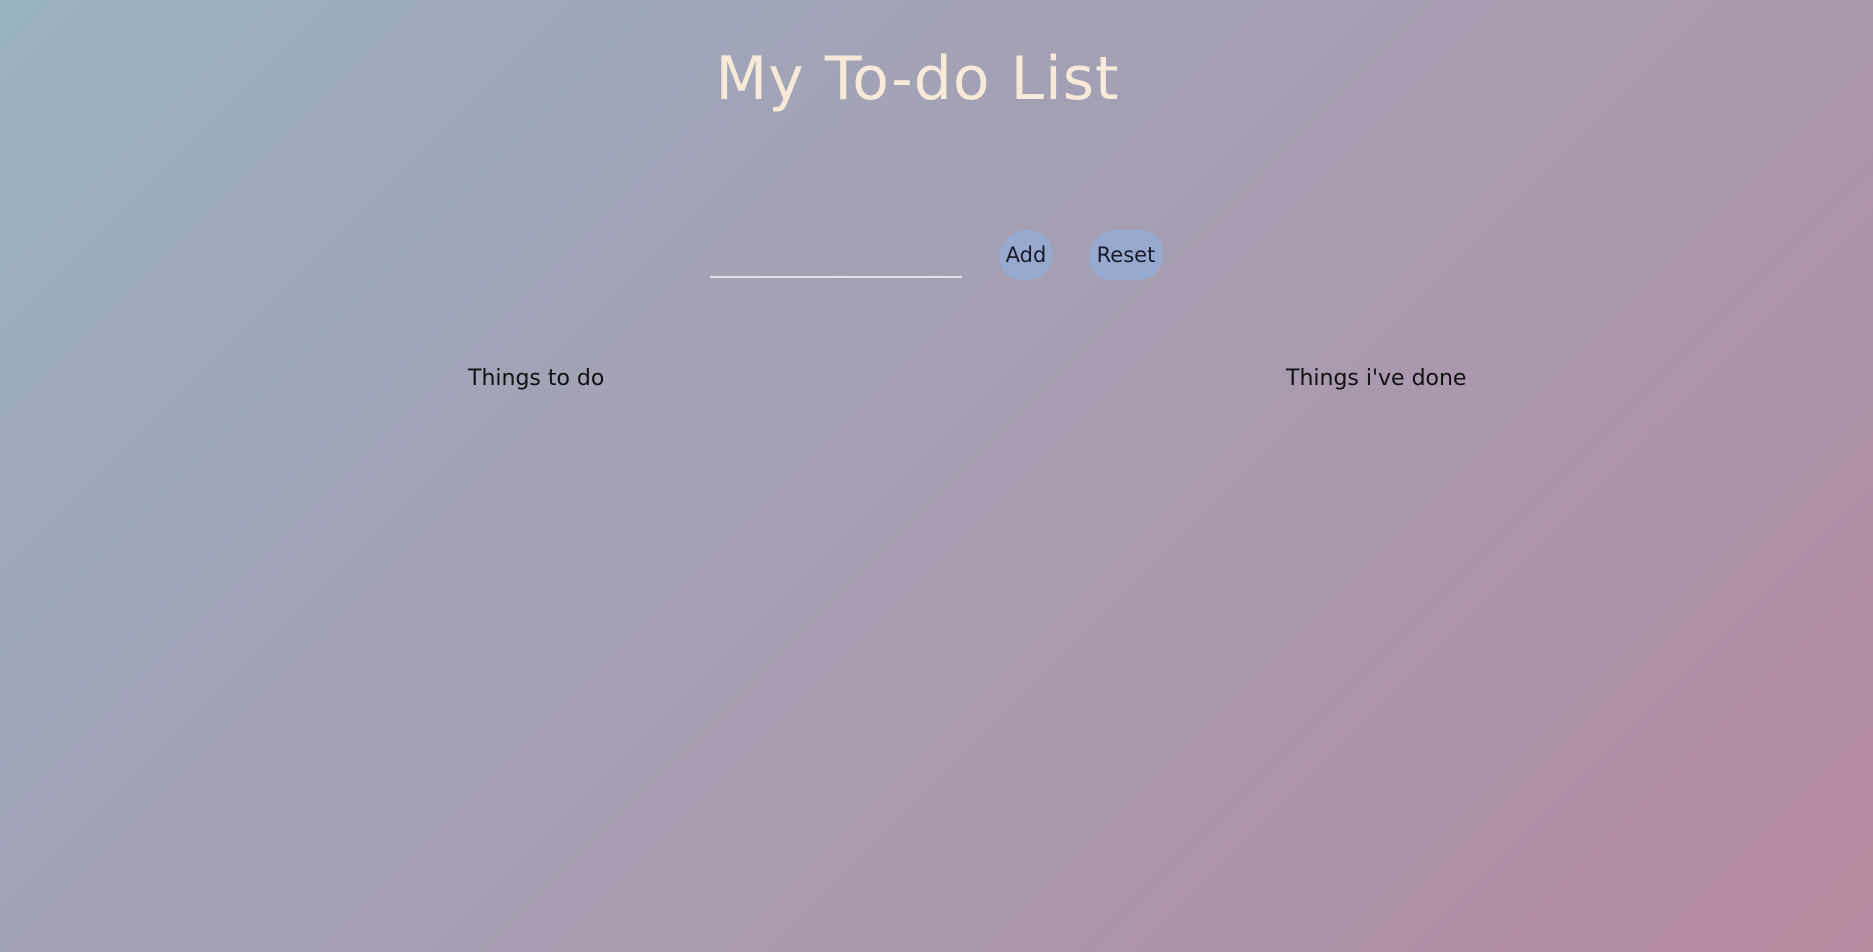  Describe the element at coordinates (1370, 610) in the screenshot. I see `done-list` at that location.